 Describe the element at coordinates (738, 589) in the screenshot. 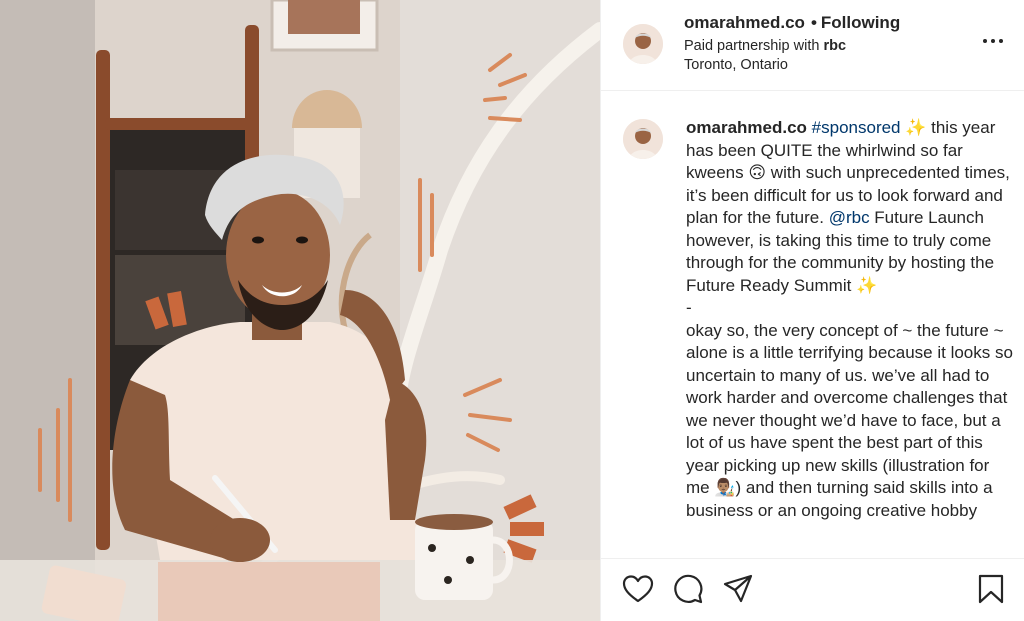

I see `share-icon` at that location.